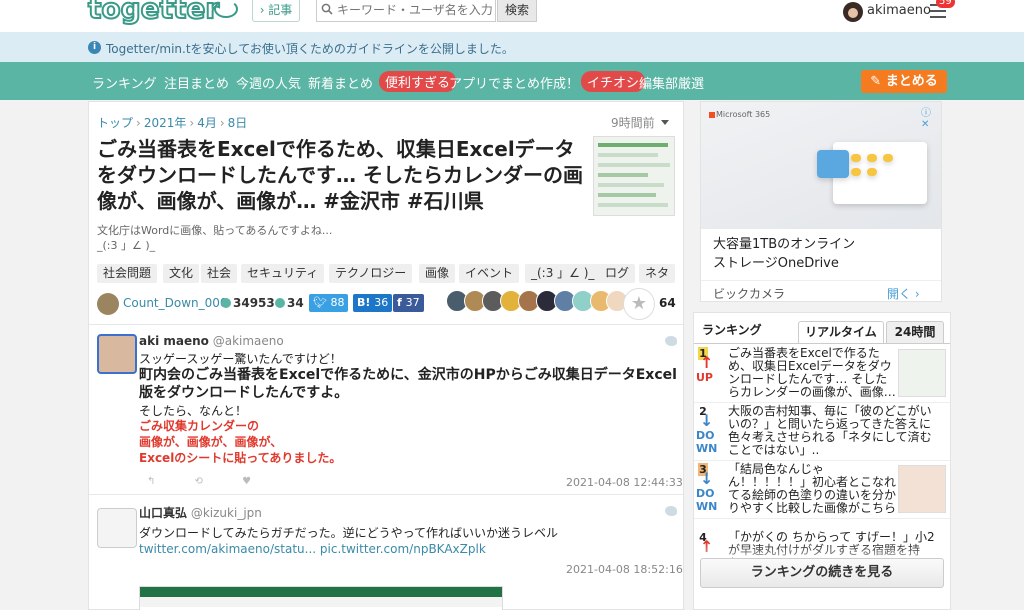  I want to click on nav-featured: 注目まとめ, so click(196, 82).